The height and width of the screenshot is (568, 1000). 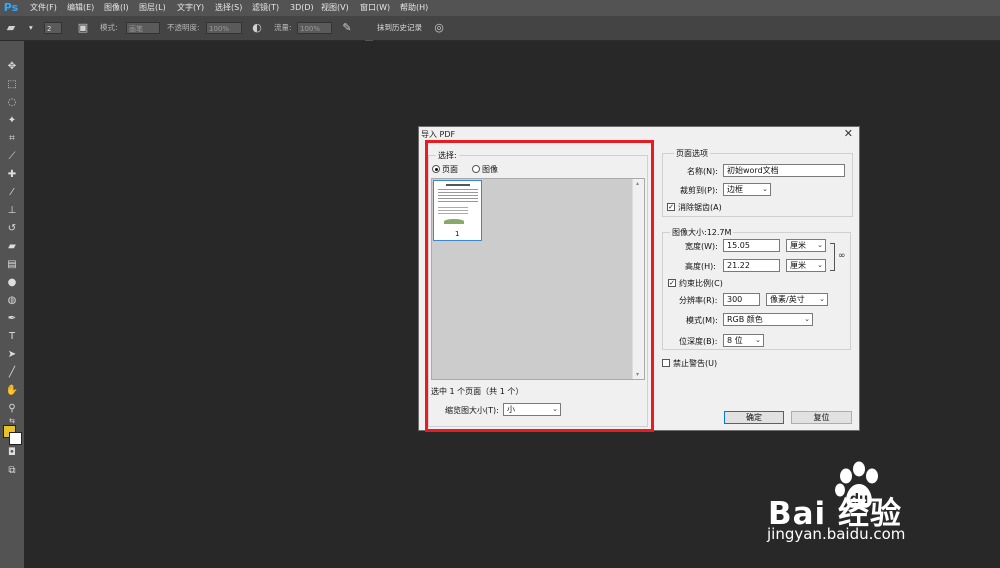 I want to click on erase-history-label: 抹到历史记录, so click(x=399, y=27).